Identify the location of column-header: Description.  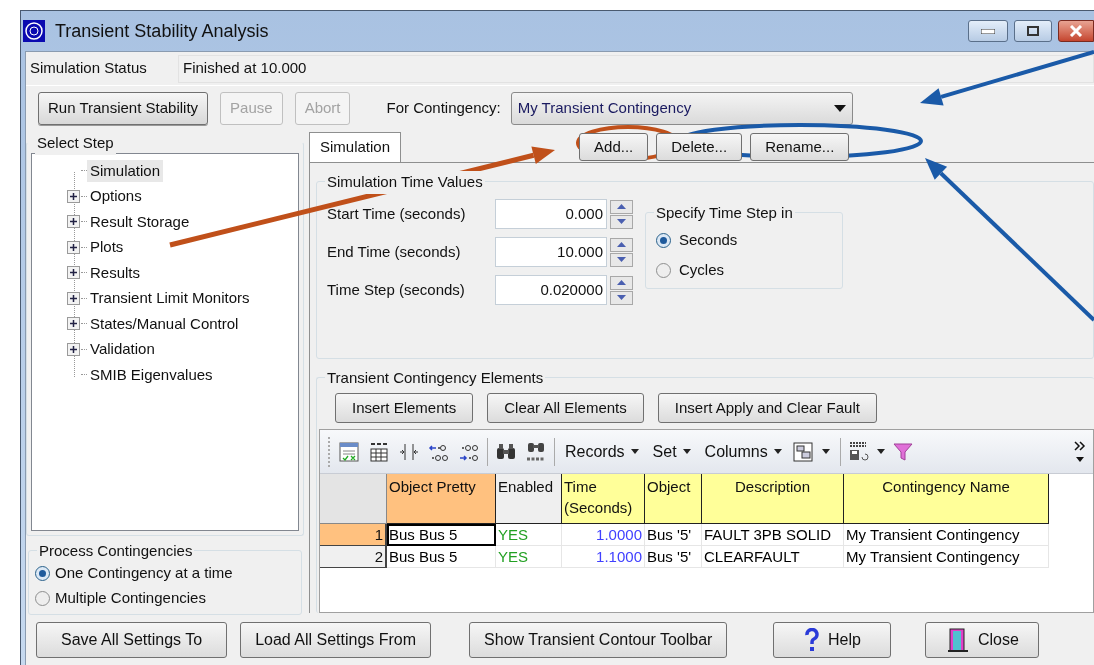
(773, 499).